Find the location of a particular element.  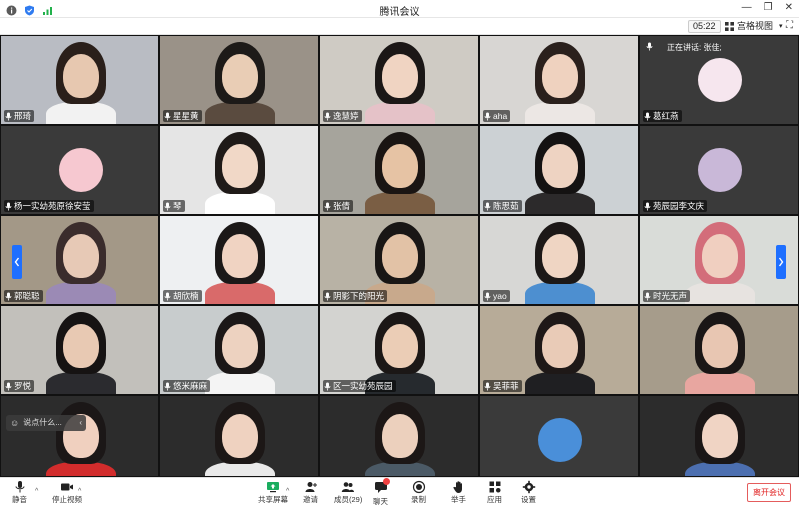

window-title: 腾讯会议 is located at coordinates (399, 12).